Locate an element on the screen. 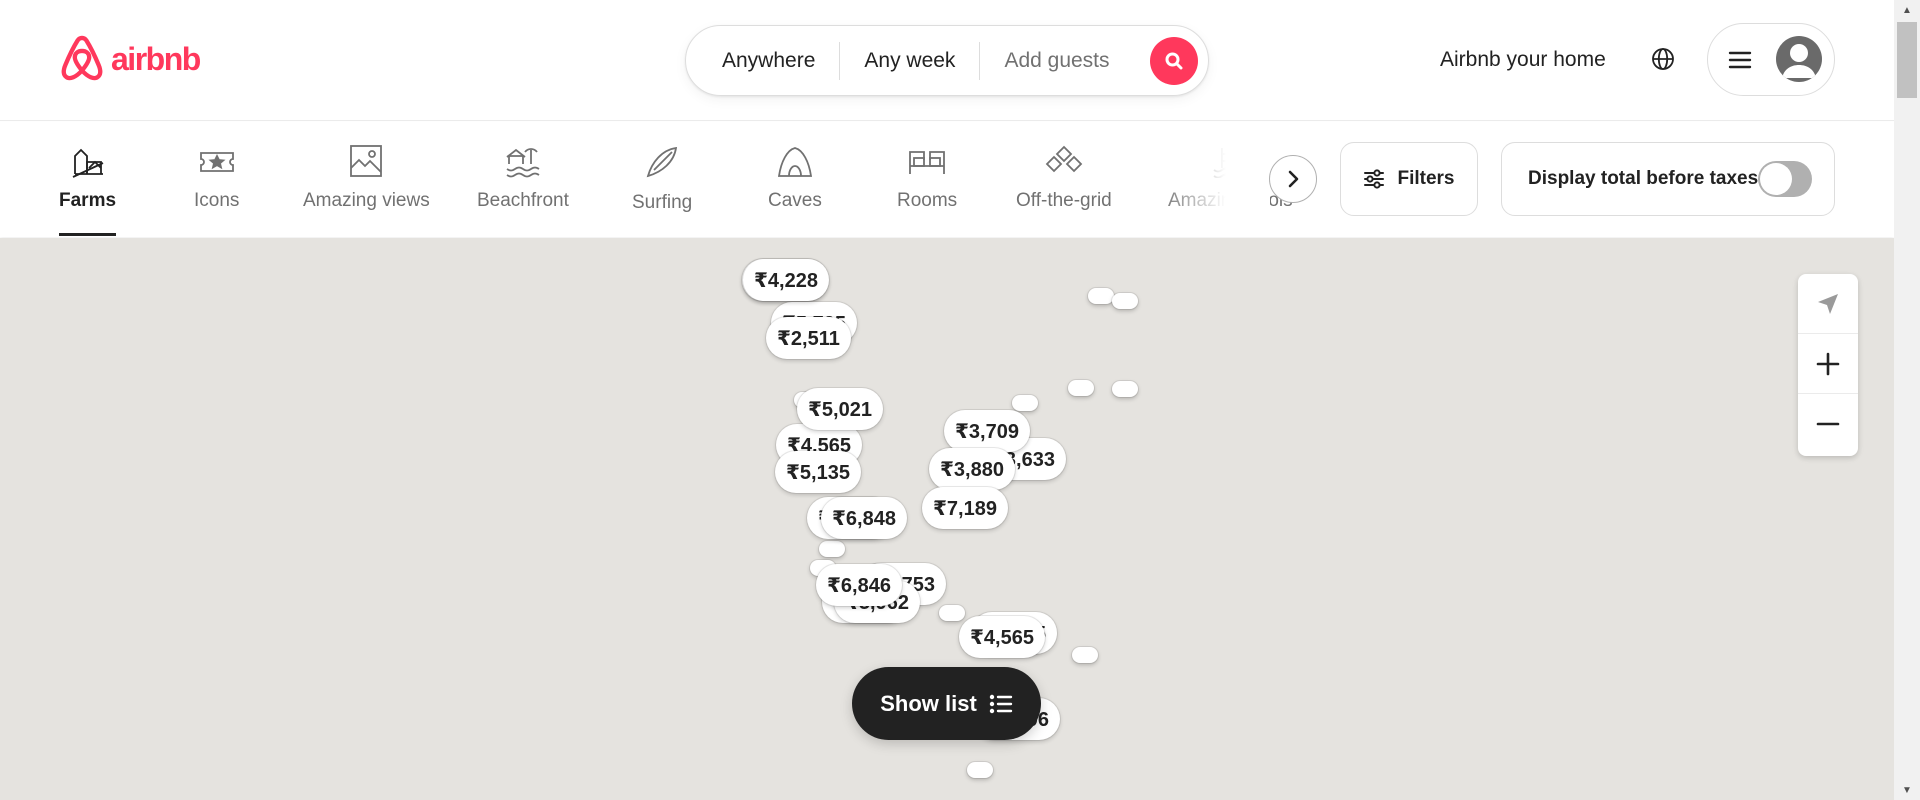  category-farms: Farms is located at coordinates (88, 190).